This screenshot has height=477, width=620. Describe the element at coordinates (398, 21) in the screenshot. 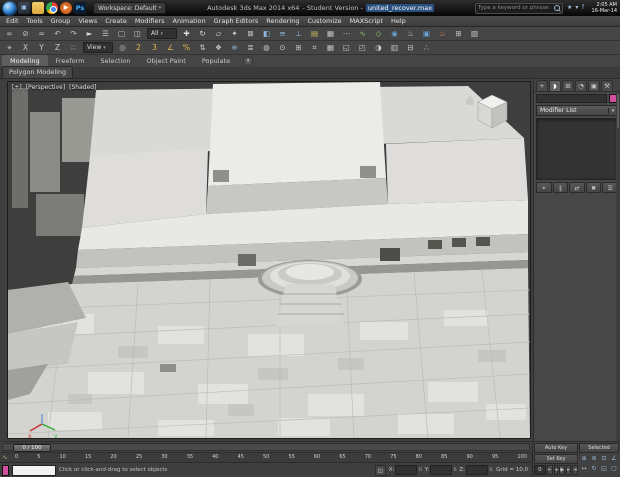

I see `menu-item: Help` at that location.